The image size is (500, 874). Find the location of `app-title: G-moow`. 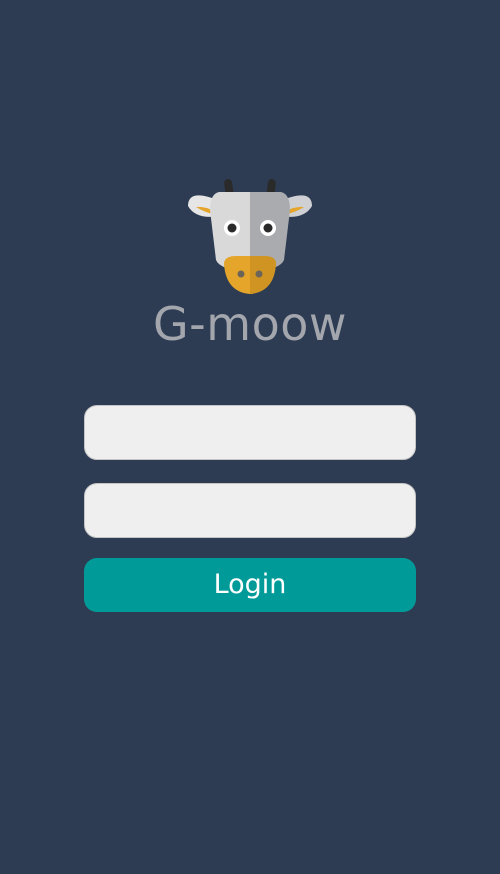

app-title: G-moow is located at coordinates (250, 324).